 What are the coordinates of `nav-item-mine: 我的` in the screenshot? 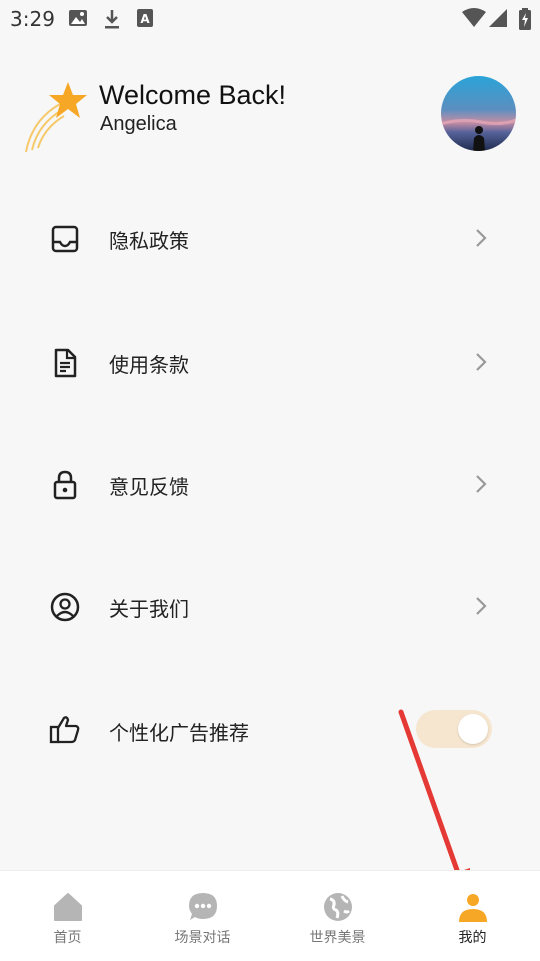 It's located at (472, 916).